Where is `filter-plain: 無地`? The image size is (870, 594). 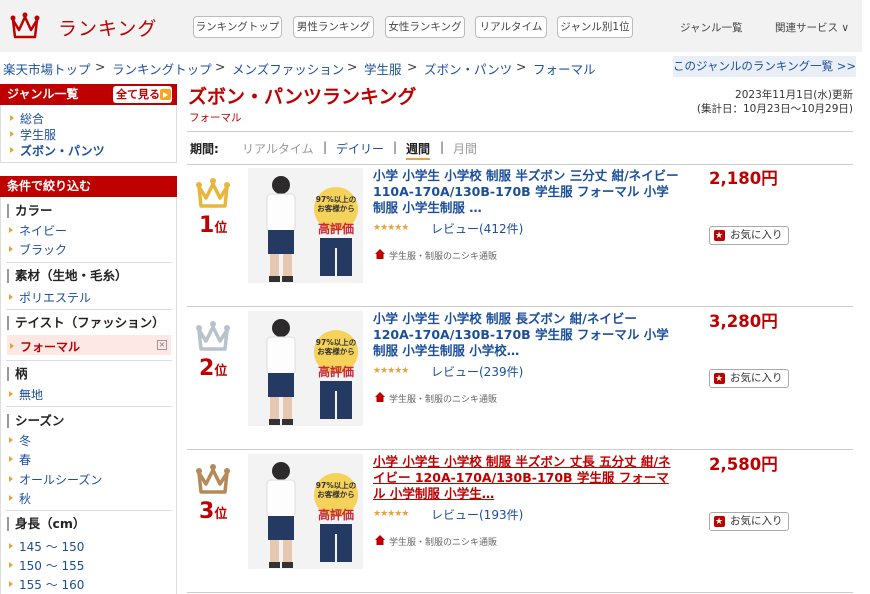
filter-plain: 無地 is located at coordinates (26, 394).